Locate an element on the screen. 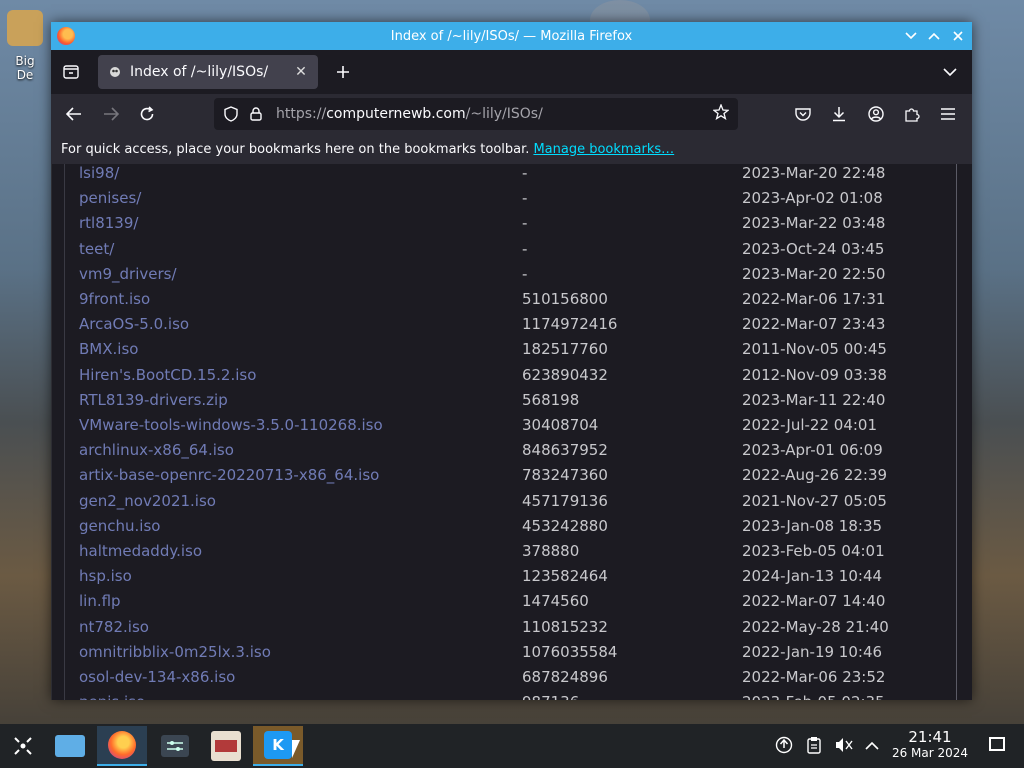  tray-volume-muted-icon is located at coordinates (844, 745).